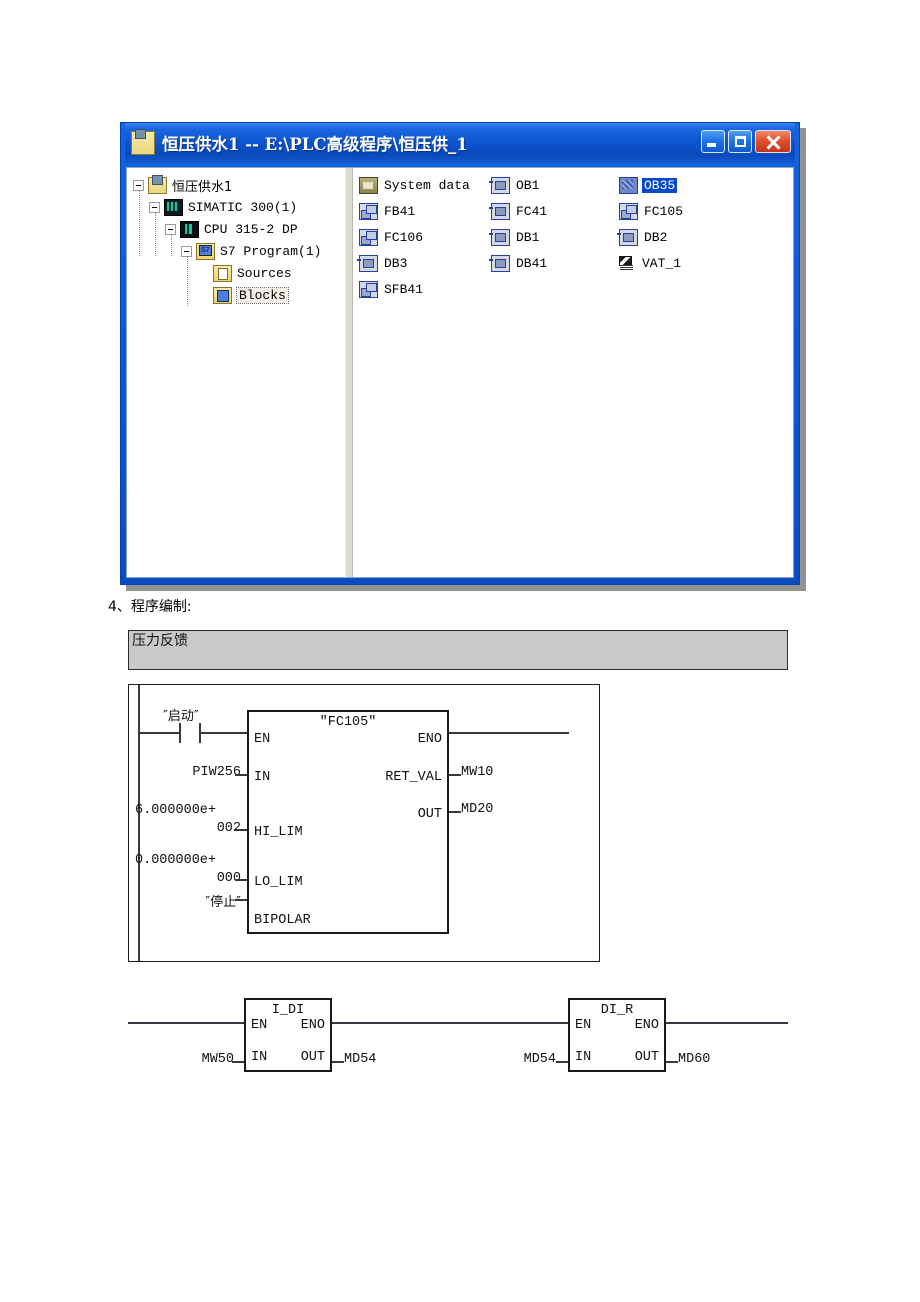  Describe the element at coordinates (222, 295) in the screenshot. I see `blocks-folder-icon` at that location.